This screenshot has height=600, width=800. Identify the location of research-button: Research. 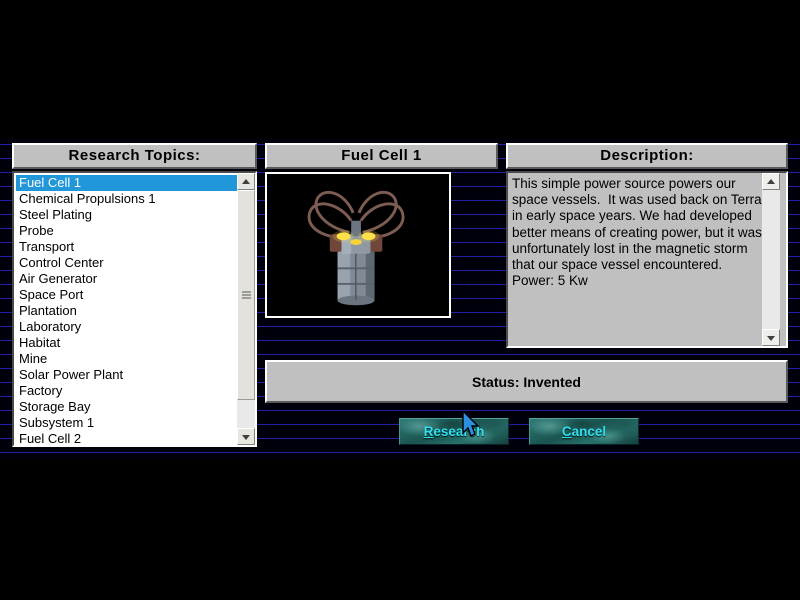
(454, 431).